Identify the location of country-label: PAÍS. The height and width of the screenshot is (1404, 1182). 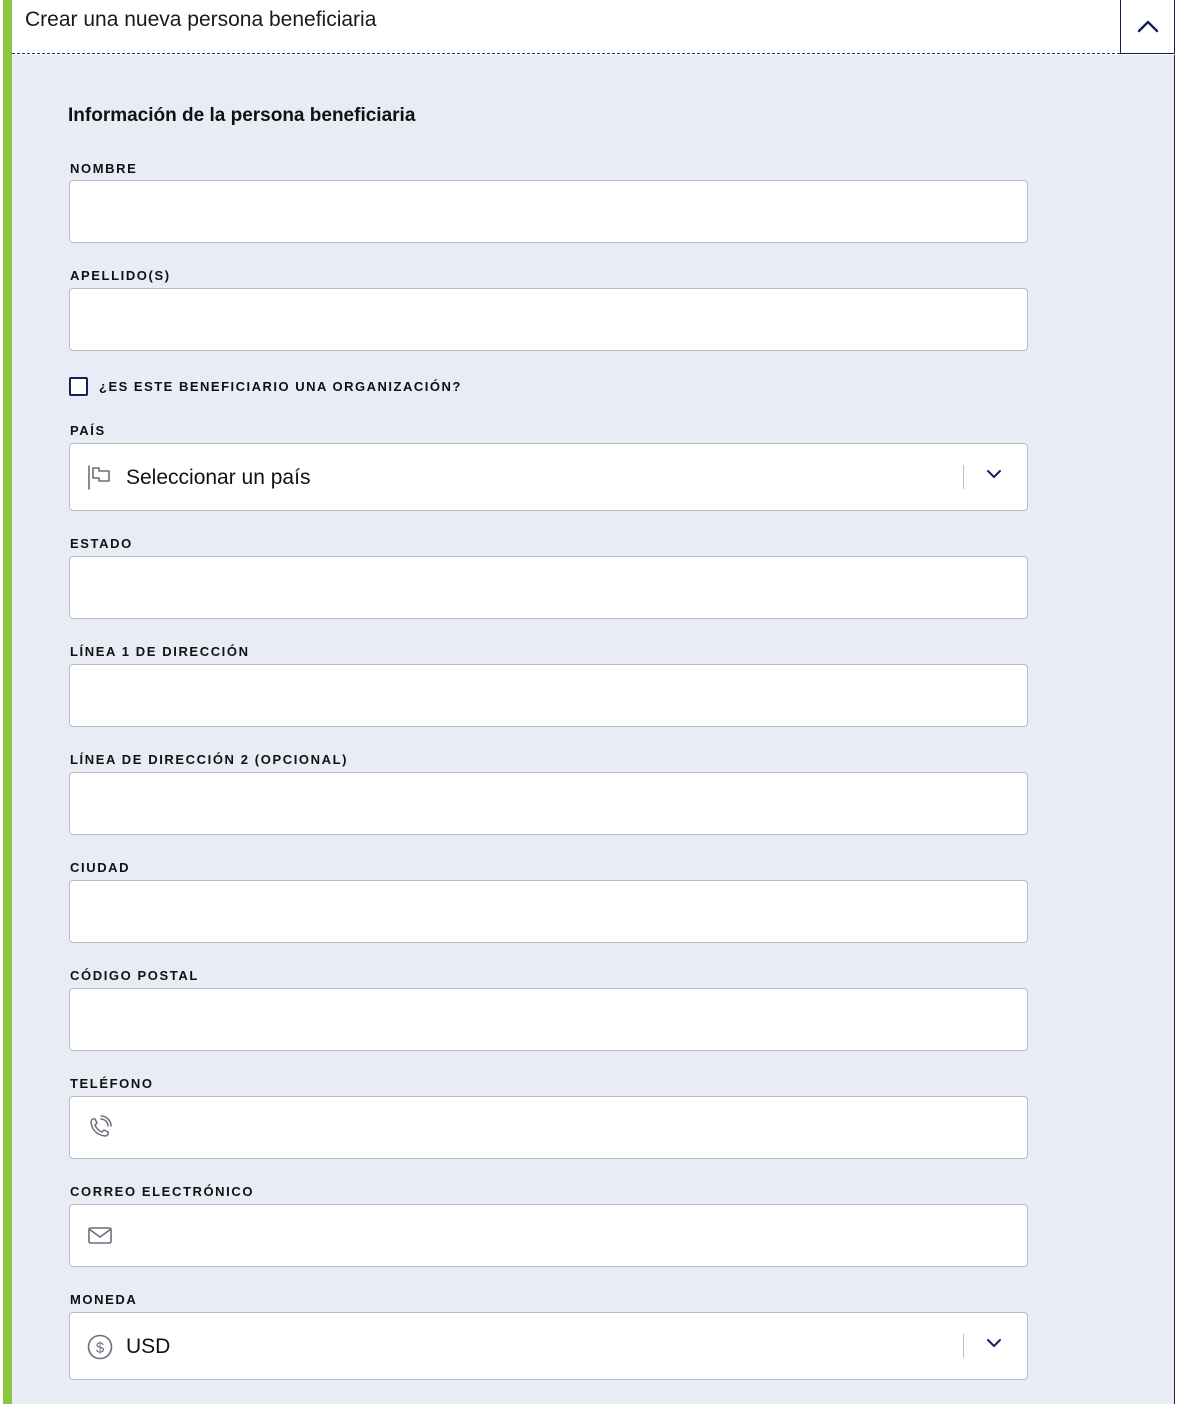
(88, 430).